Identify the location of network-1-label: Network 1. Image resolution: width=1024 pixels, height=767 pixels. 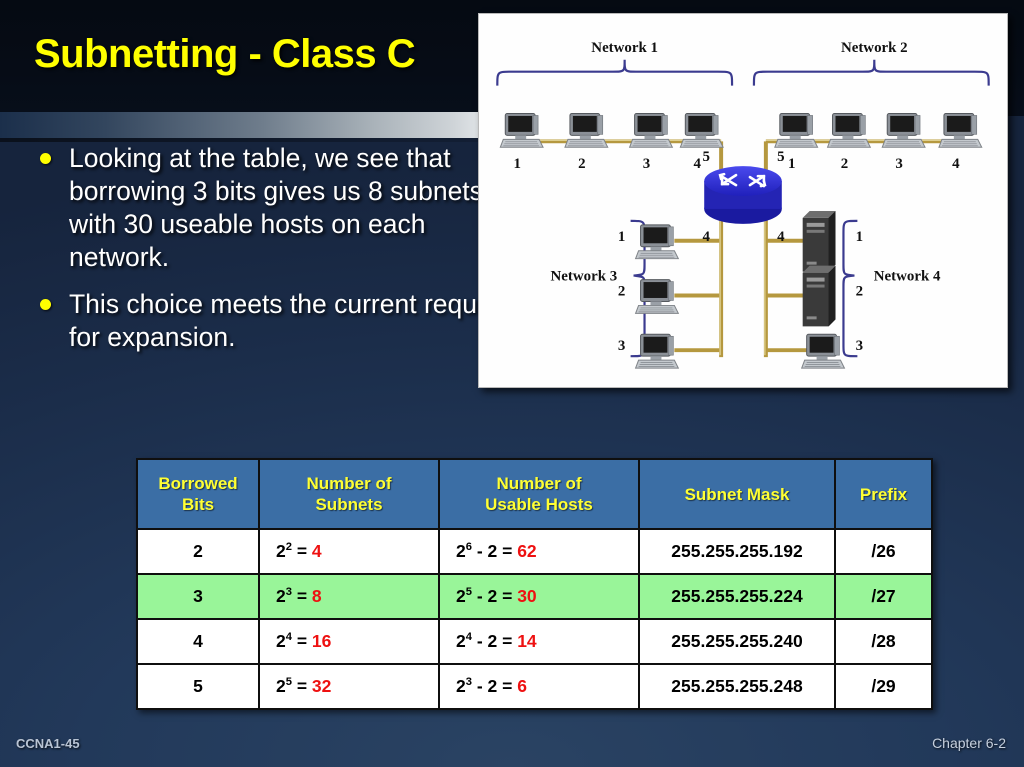
(624, 48).